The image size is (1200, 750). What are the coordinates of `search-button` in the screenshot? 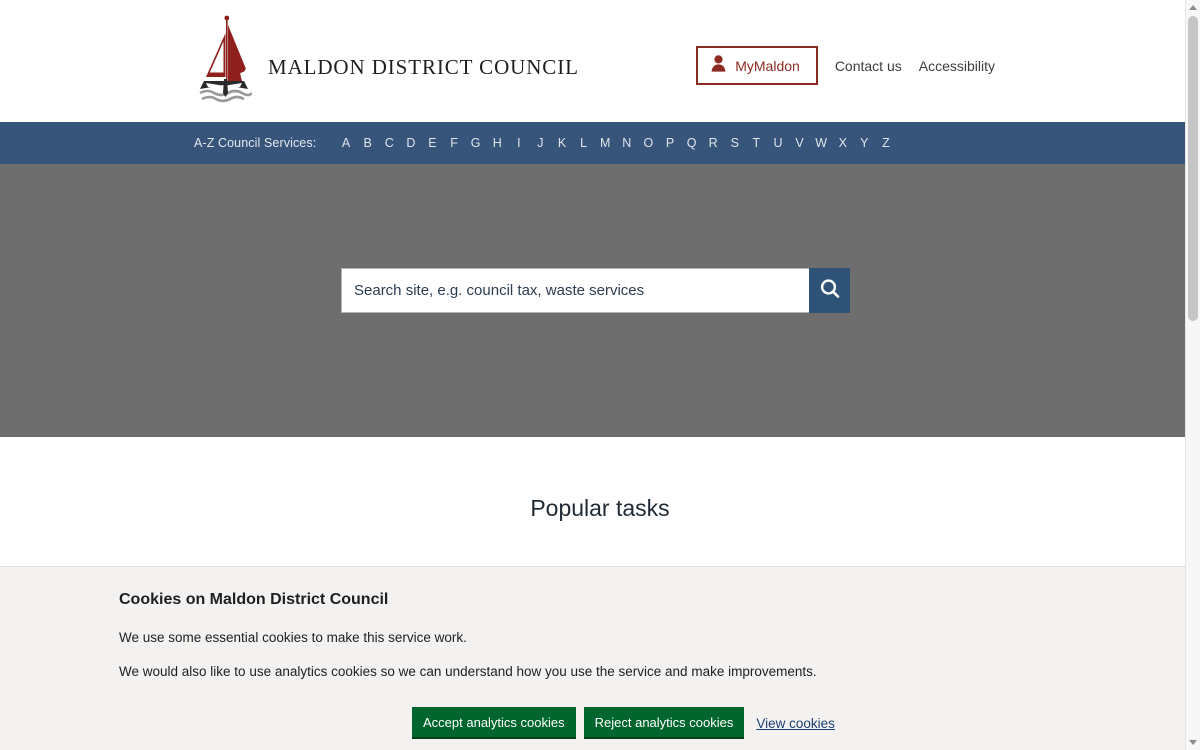 It's located at (829, 290).